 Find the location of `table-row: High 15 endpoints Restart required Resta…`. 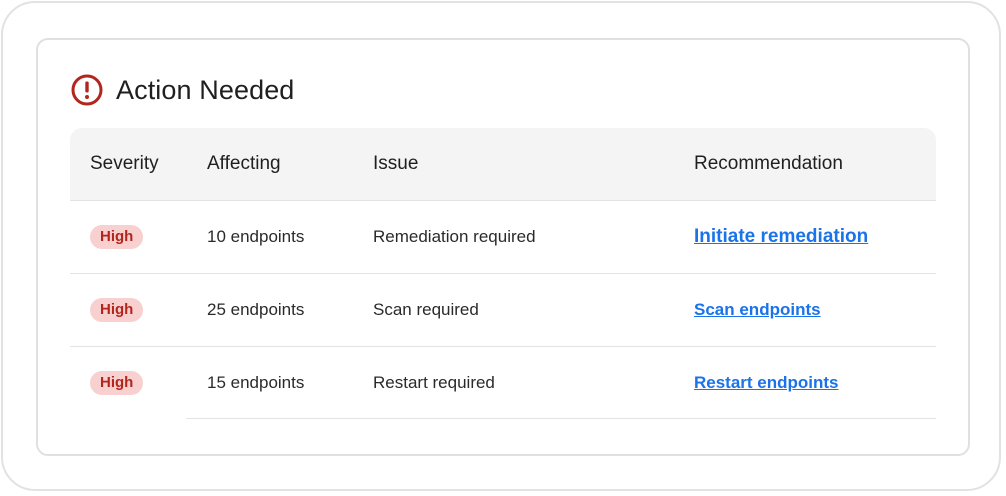

table-row: High 15 endpoints Restart required Resta… is located at coordinates (503, 383).